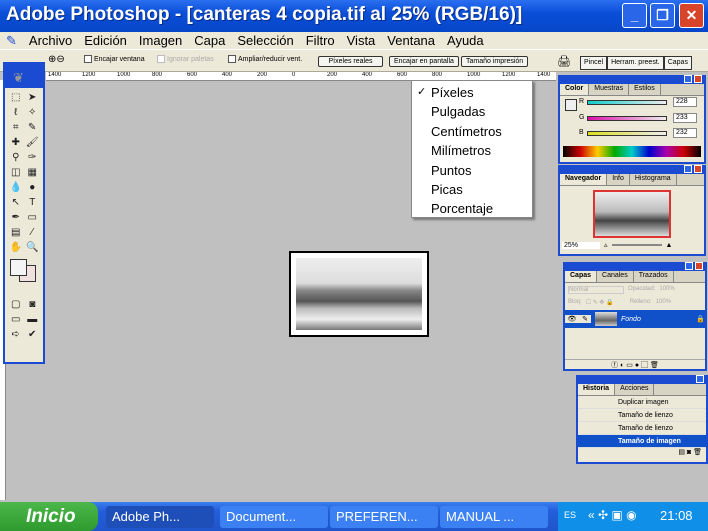 The height and width of the screenshot is (531, 708). What do you see at coordinates (642, 402) in the screenshot?
I see `history-item: Duplicar imagen` at bounding box center [642, 402].